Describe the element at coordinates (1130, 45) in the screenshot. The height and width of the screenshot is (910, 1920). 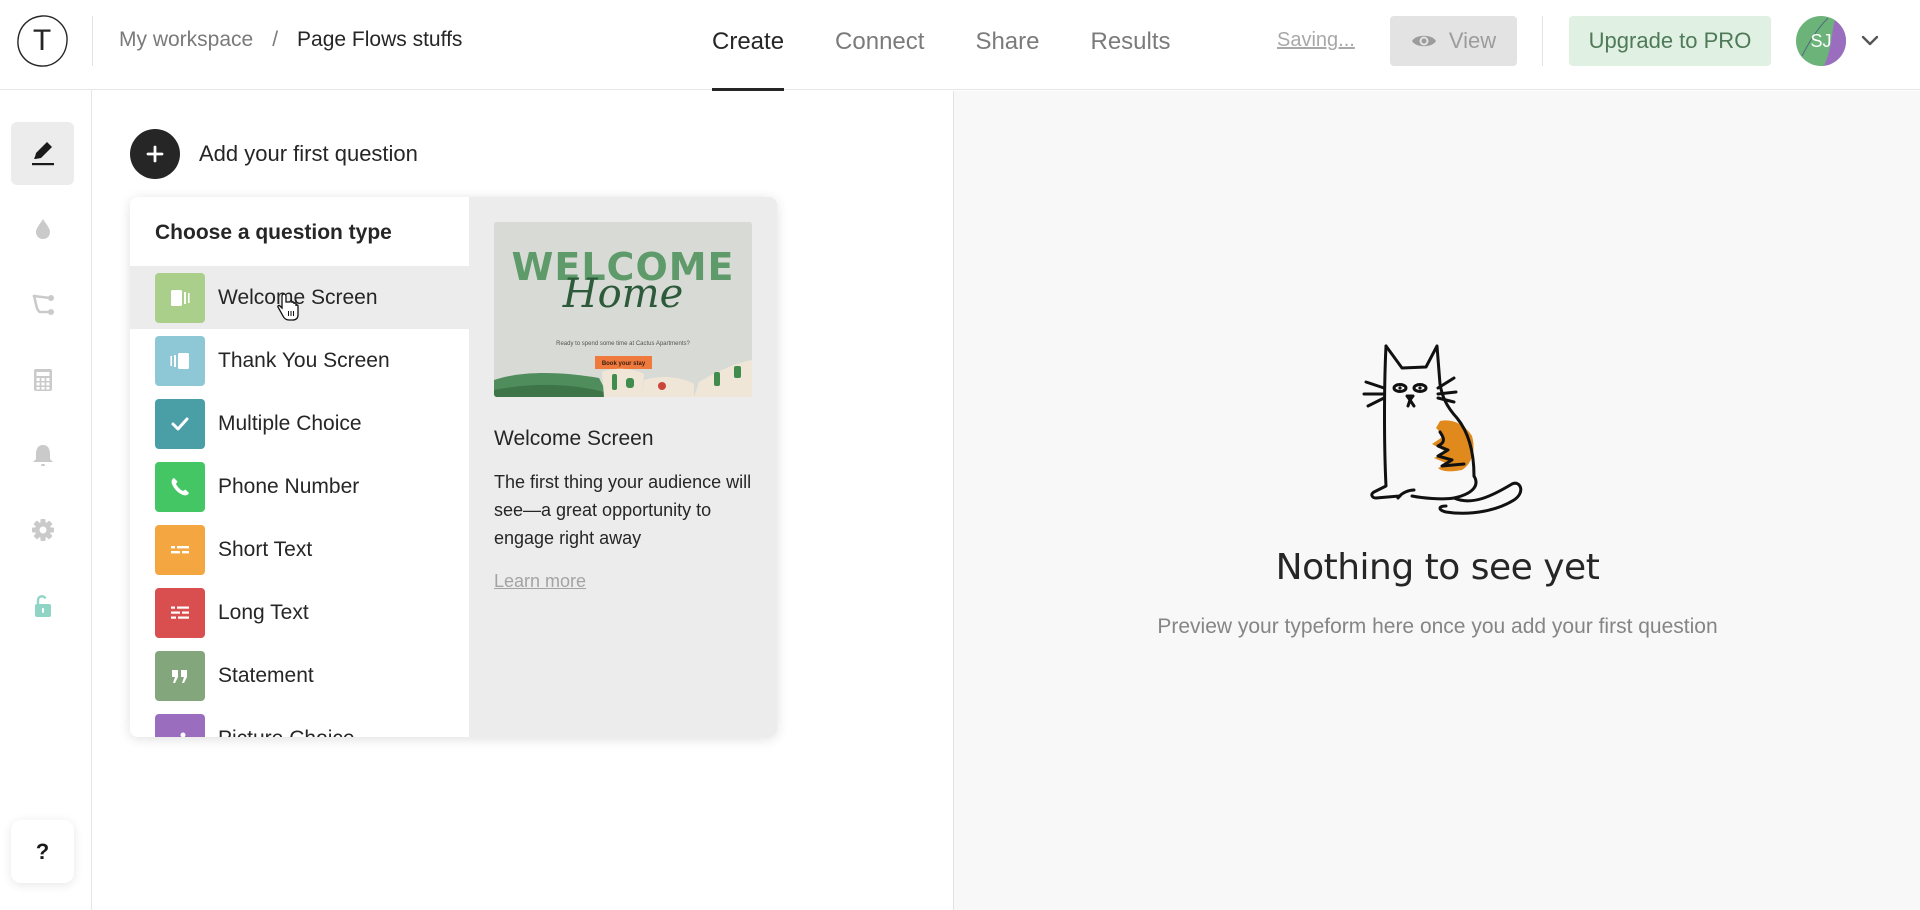
I see `tab-results: Results` at that location.